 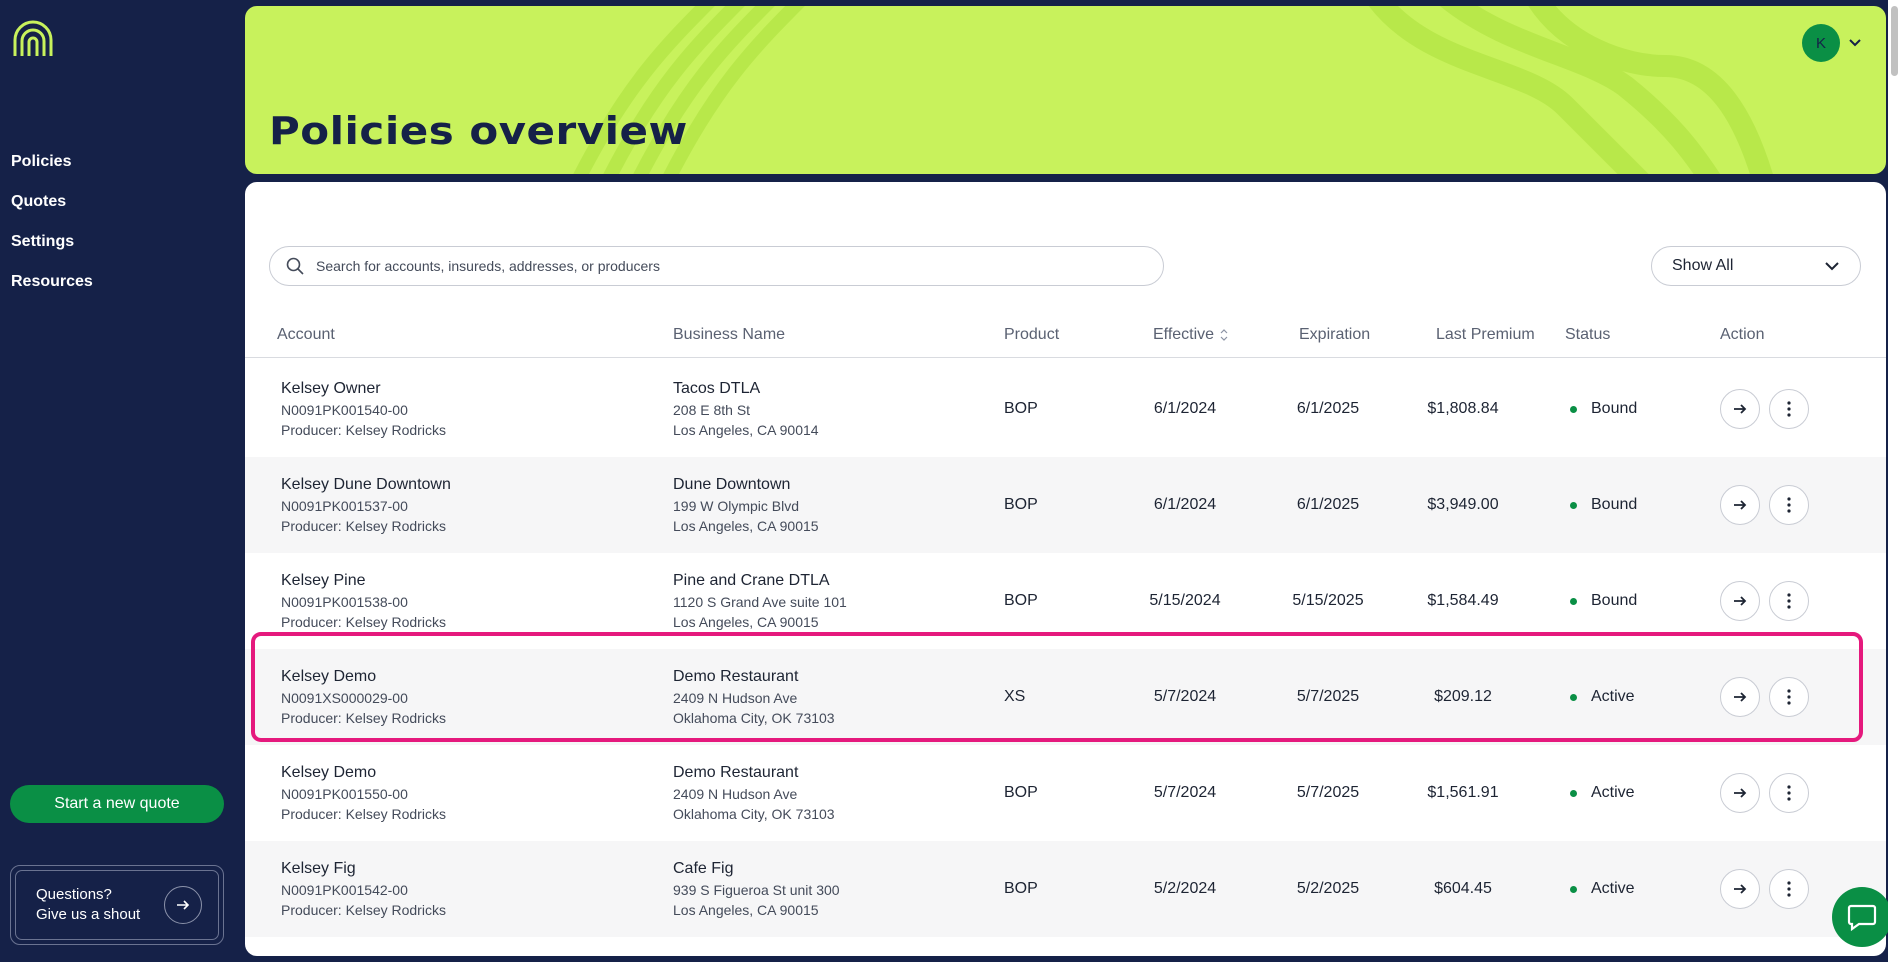 What do you see at coordinates (1334, 335) in the screenshot?
I see `column-header-expiration: Expiration` at bounding box center [1334, 335].